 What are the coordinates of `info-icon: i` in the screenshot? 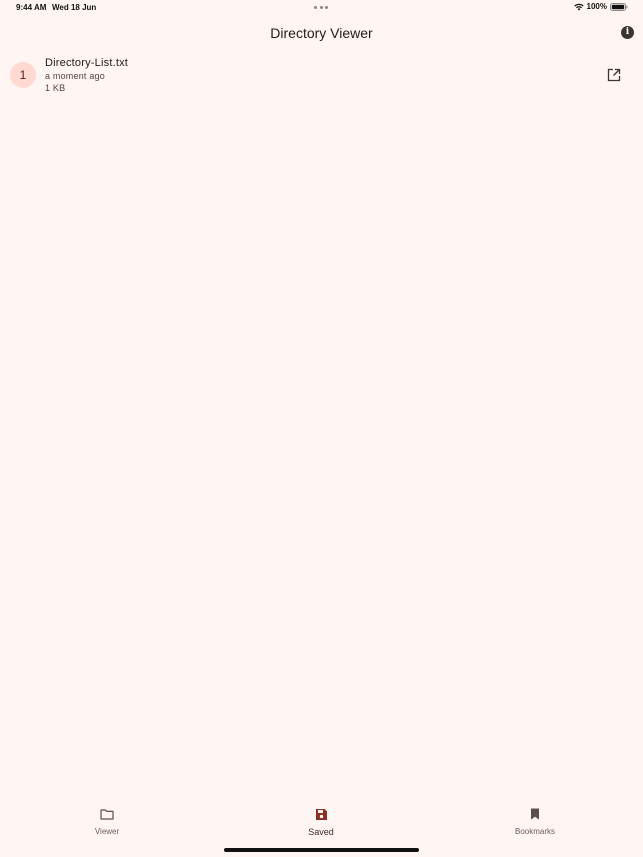 It's located at (627, 32).